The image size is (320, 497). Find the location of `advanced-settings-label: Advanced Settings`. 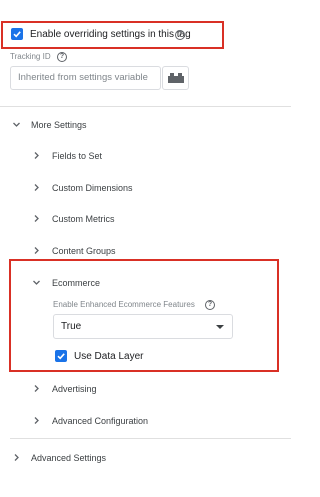

advanced-settings-label: Advanced Settings is located at coordinates (69, 458).